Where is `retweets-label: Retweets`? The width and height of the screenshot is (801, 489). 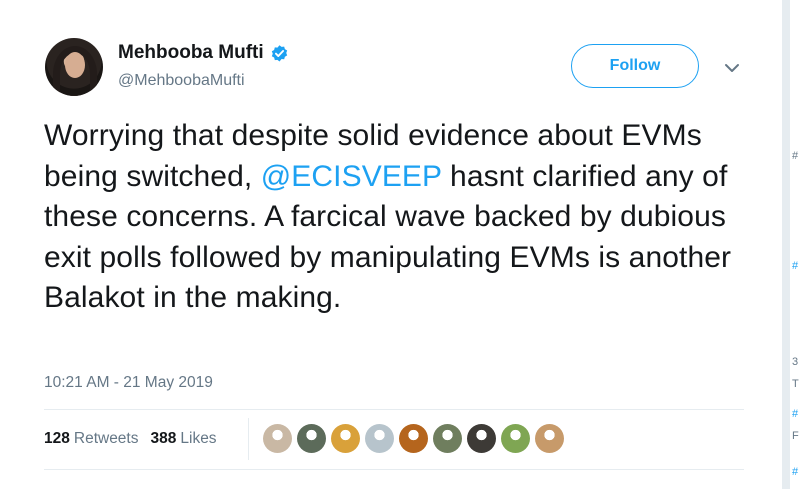
retweets-label: Retweets is located at coordinates (106, 438).